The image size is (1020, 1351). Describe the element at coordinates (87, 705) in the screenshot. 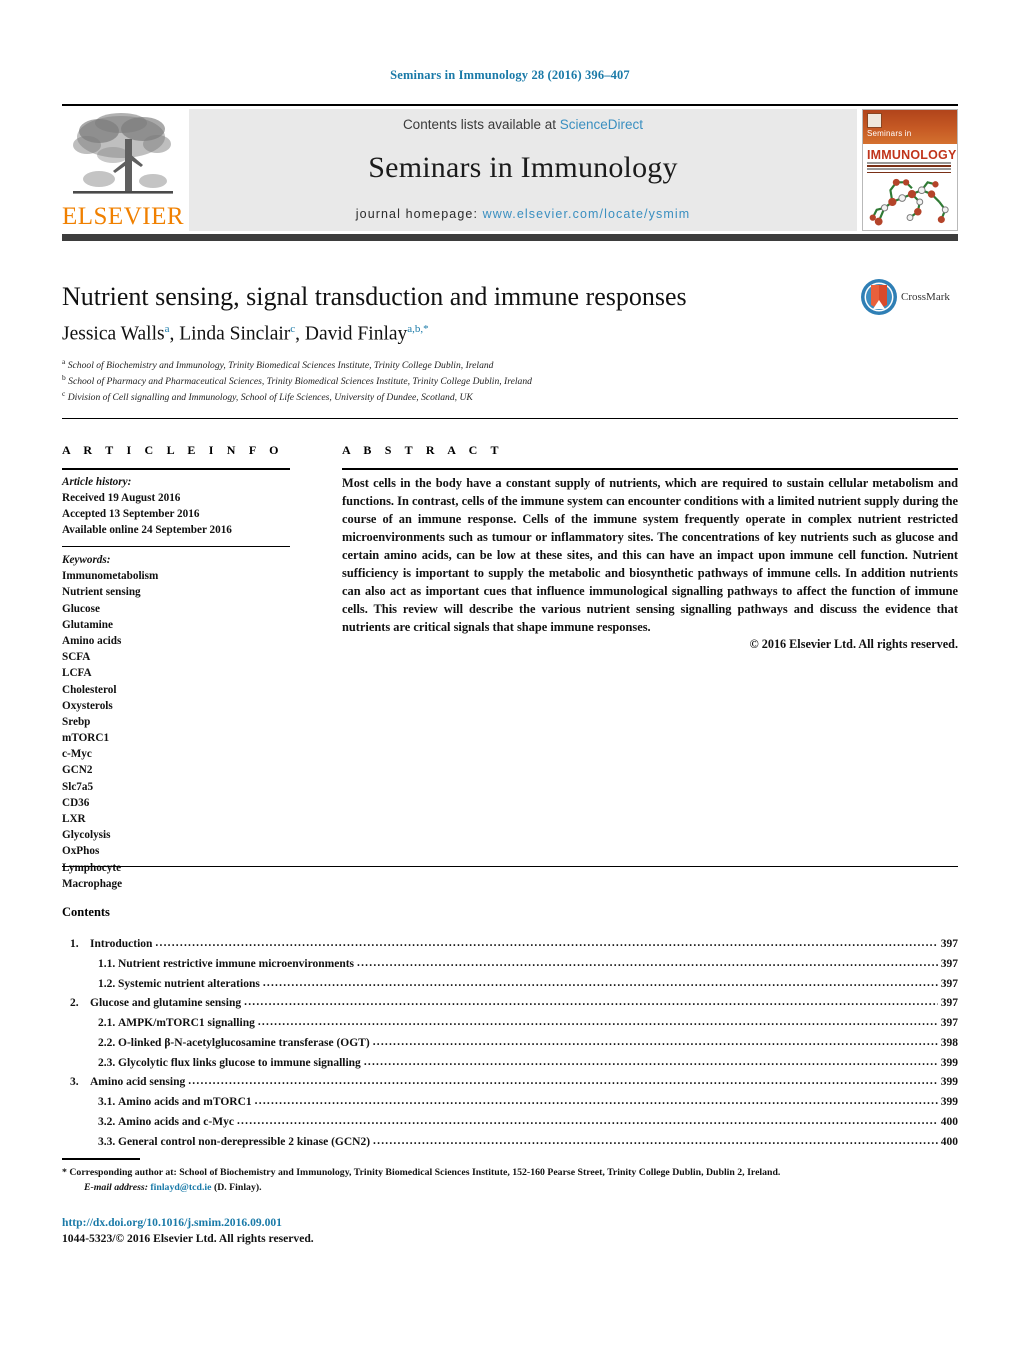

I see `keyword-item: Oxysterols` at that location.